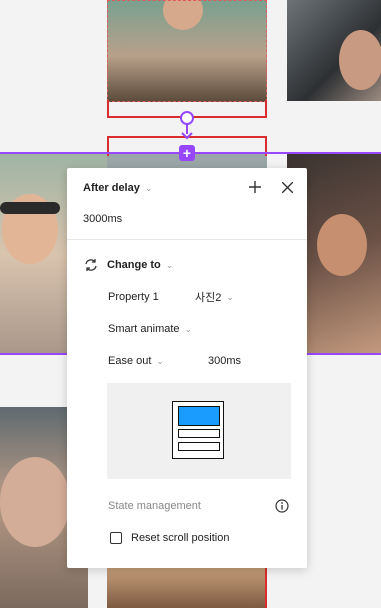 The image size is (381, 608). I want to click on swap-icon, so click(91, 265).